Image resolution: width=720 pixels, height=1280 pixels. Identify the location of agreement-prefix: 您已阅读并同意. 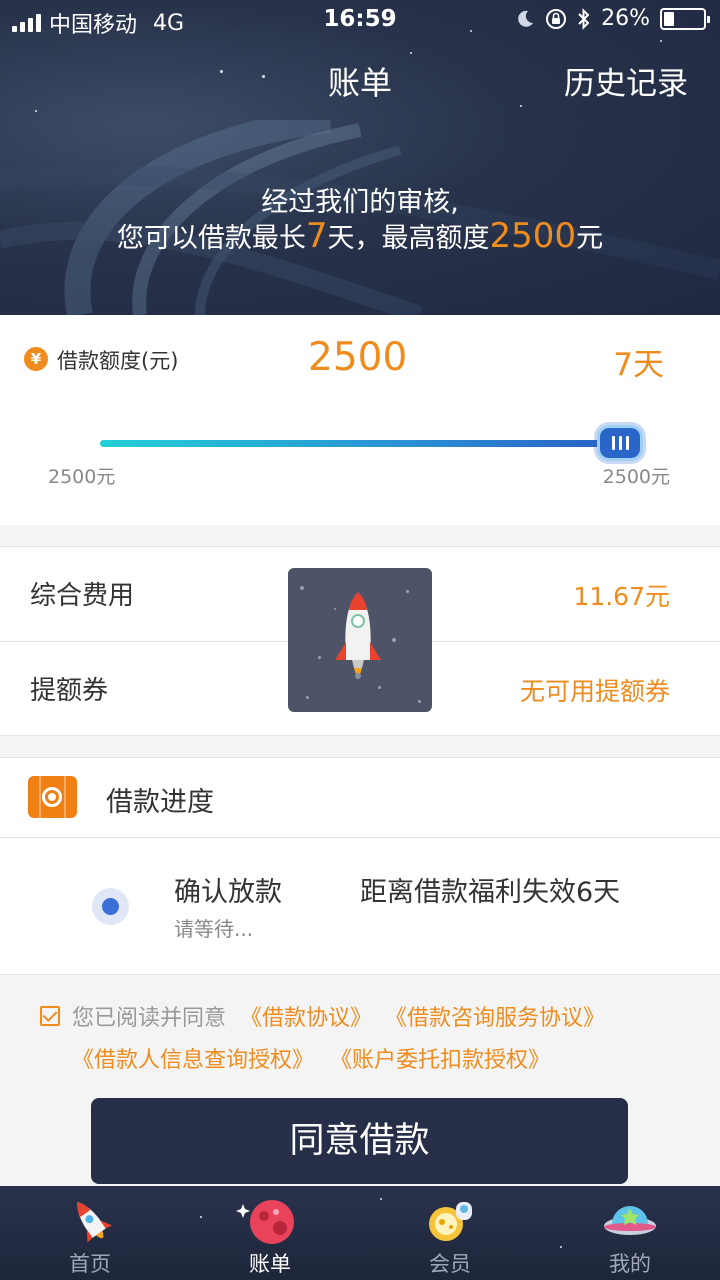
(149, 1018).